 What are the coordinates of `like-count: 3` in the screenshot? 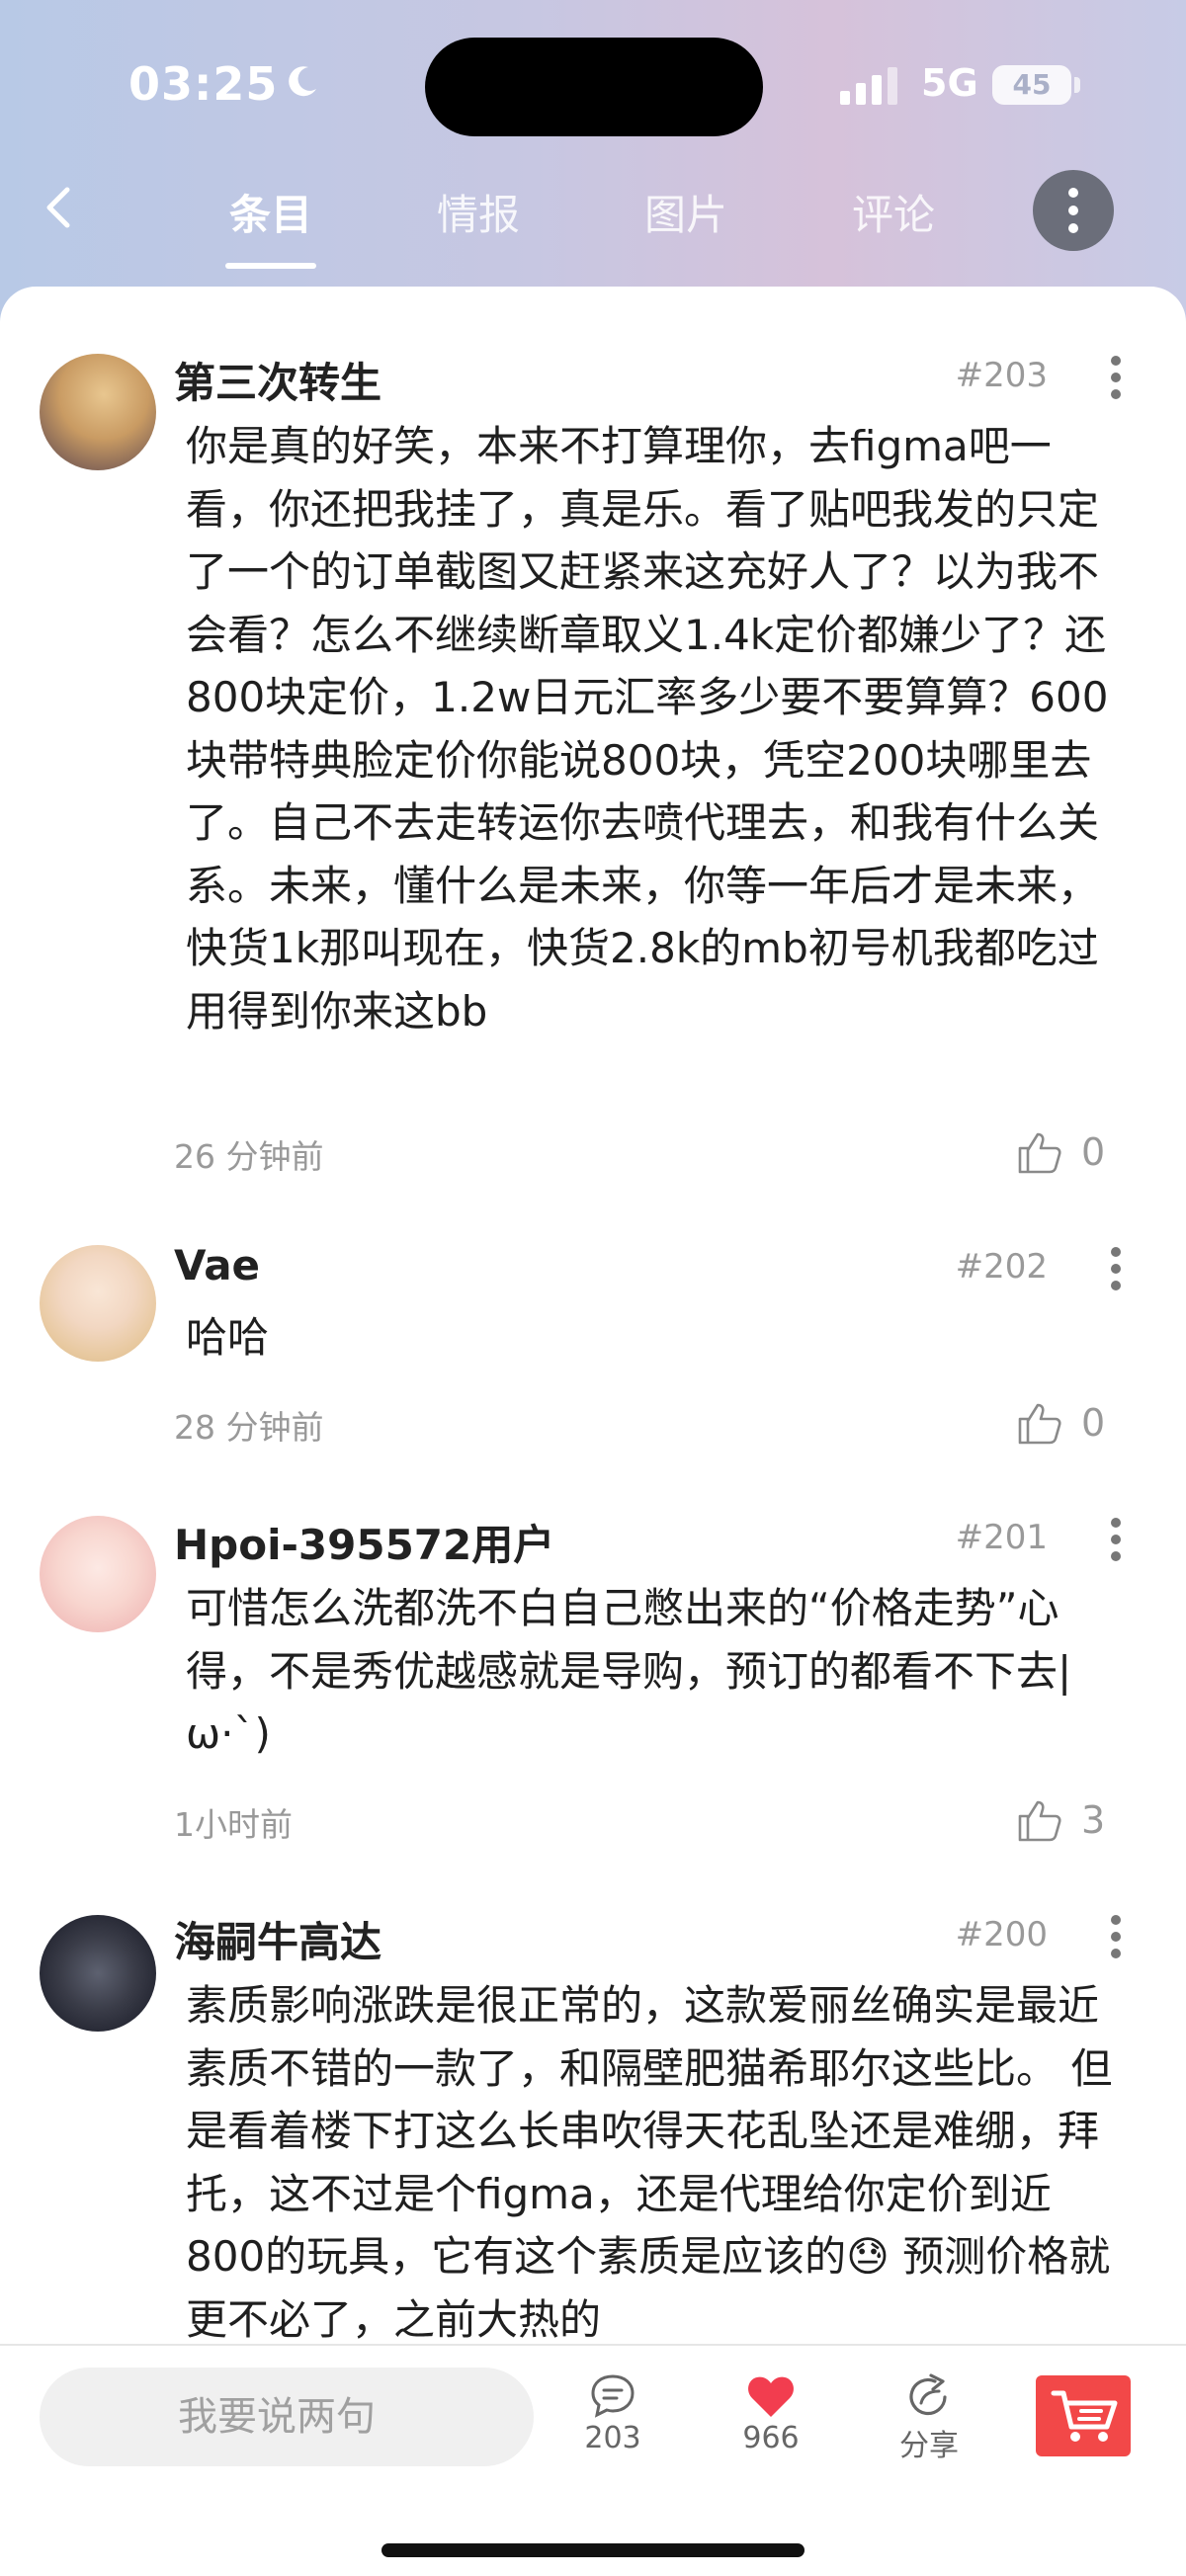 It's located at (1093, 1820).